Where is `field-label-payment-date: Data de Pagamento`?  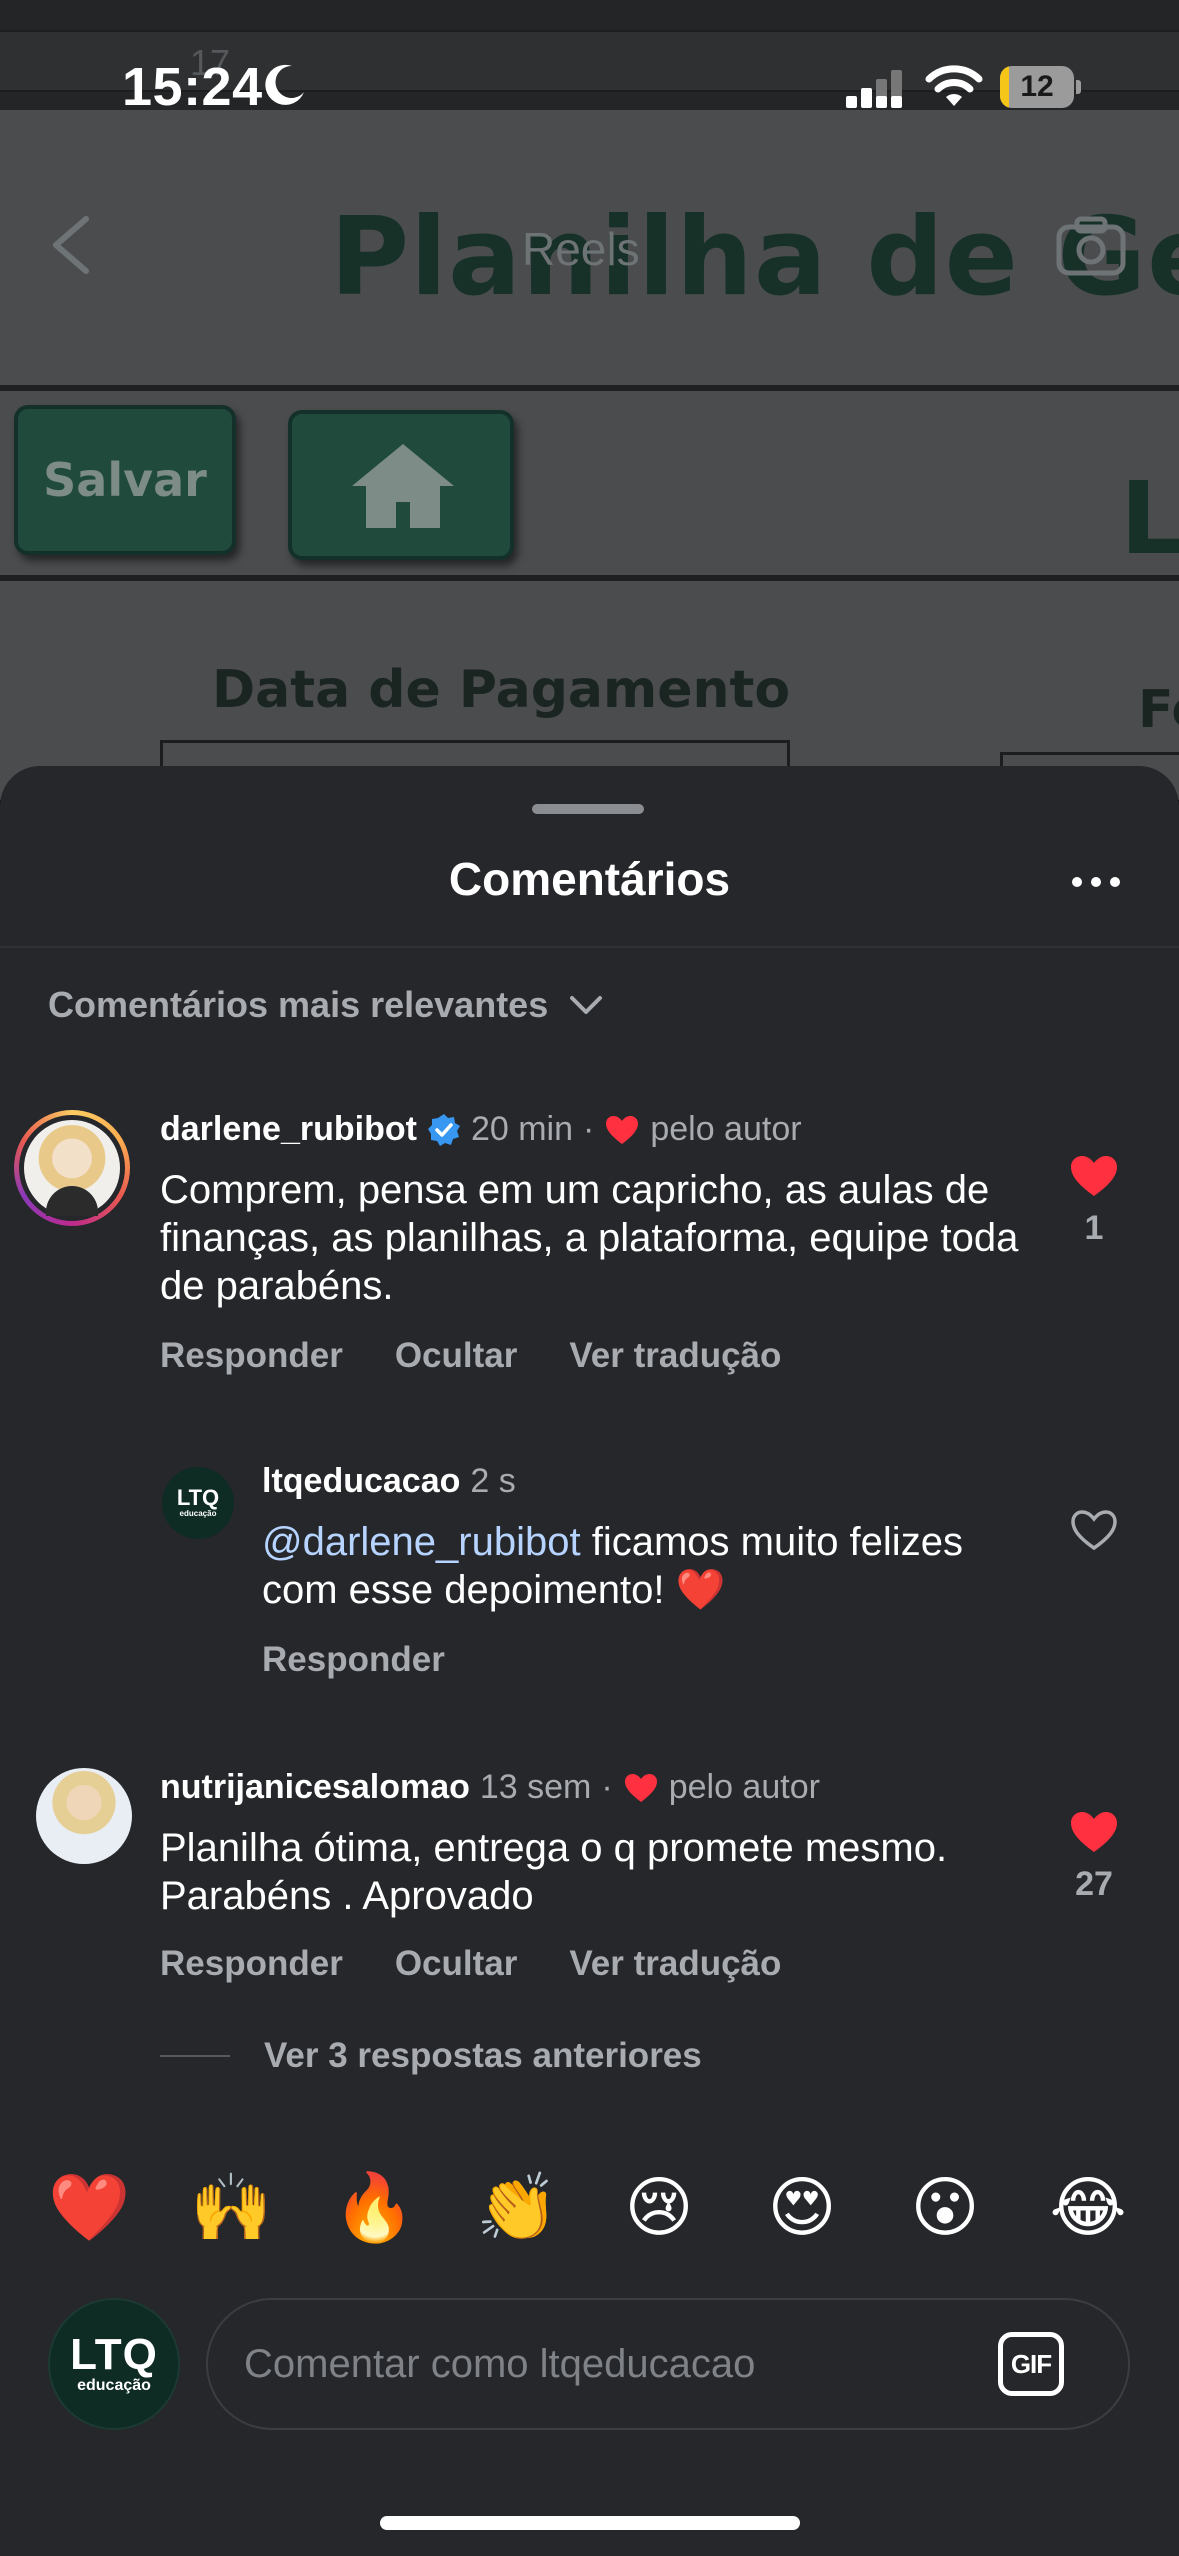
field-label-payment-date: Data de Pagamento is located at coordinates (501, 690).